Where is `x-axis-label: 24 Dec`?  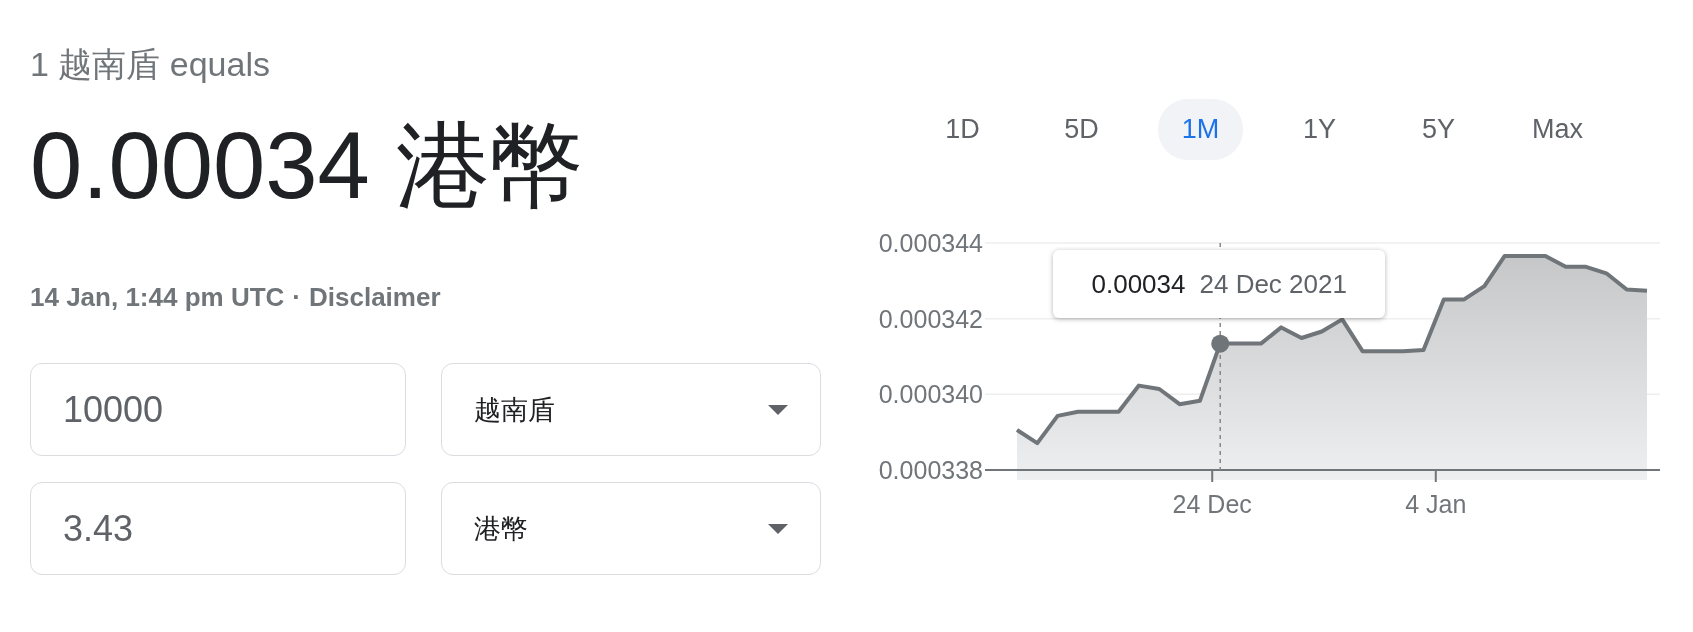
x-axis-label: 24 Dec is located at coordinates (1212, 504).